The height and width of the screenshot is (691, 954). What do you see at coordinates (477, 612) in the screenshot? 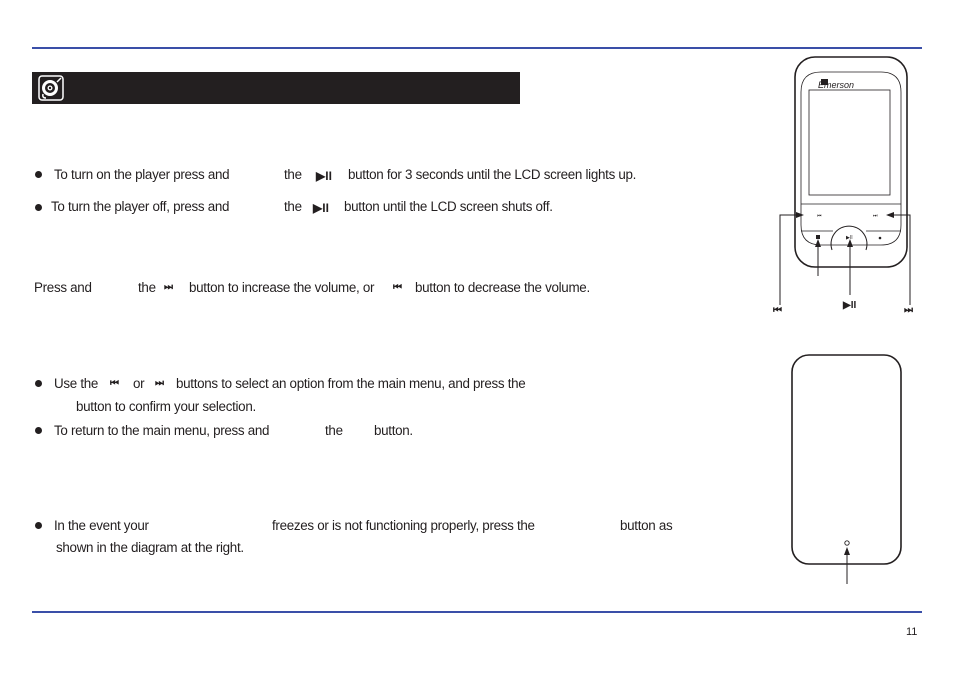
I see `bottom-rule` at bounding box center [477, 612].